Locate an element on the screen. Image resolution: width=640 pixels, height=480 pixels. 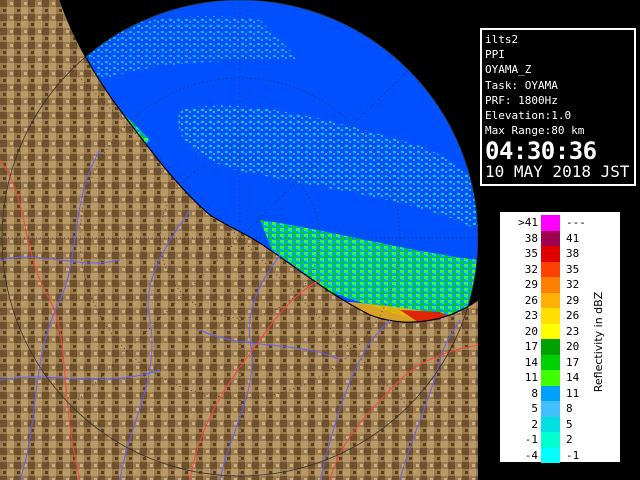
scale-lower-bound: 23 is located at coordinates (531, 315).